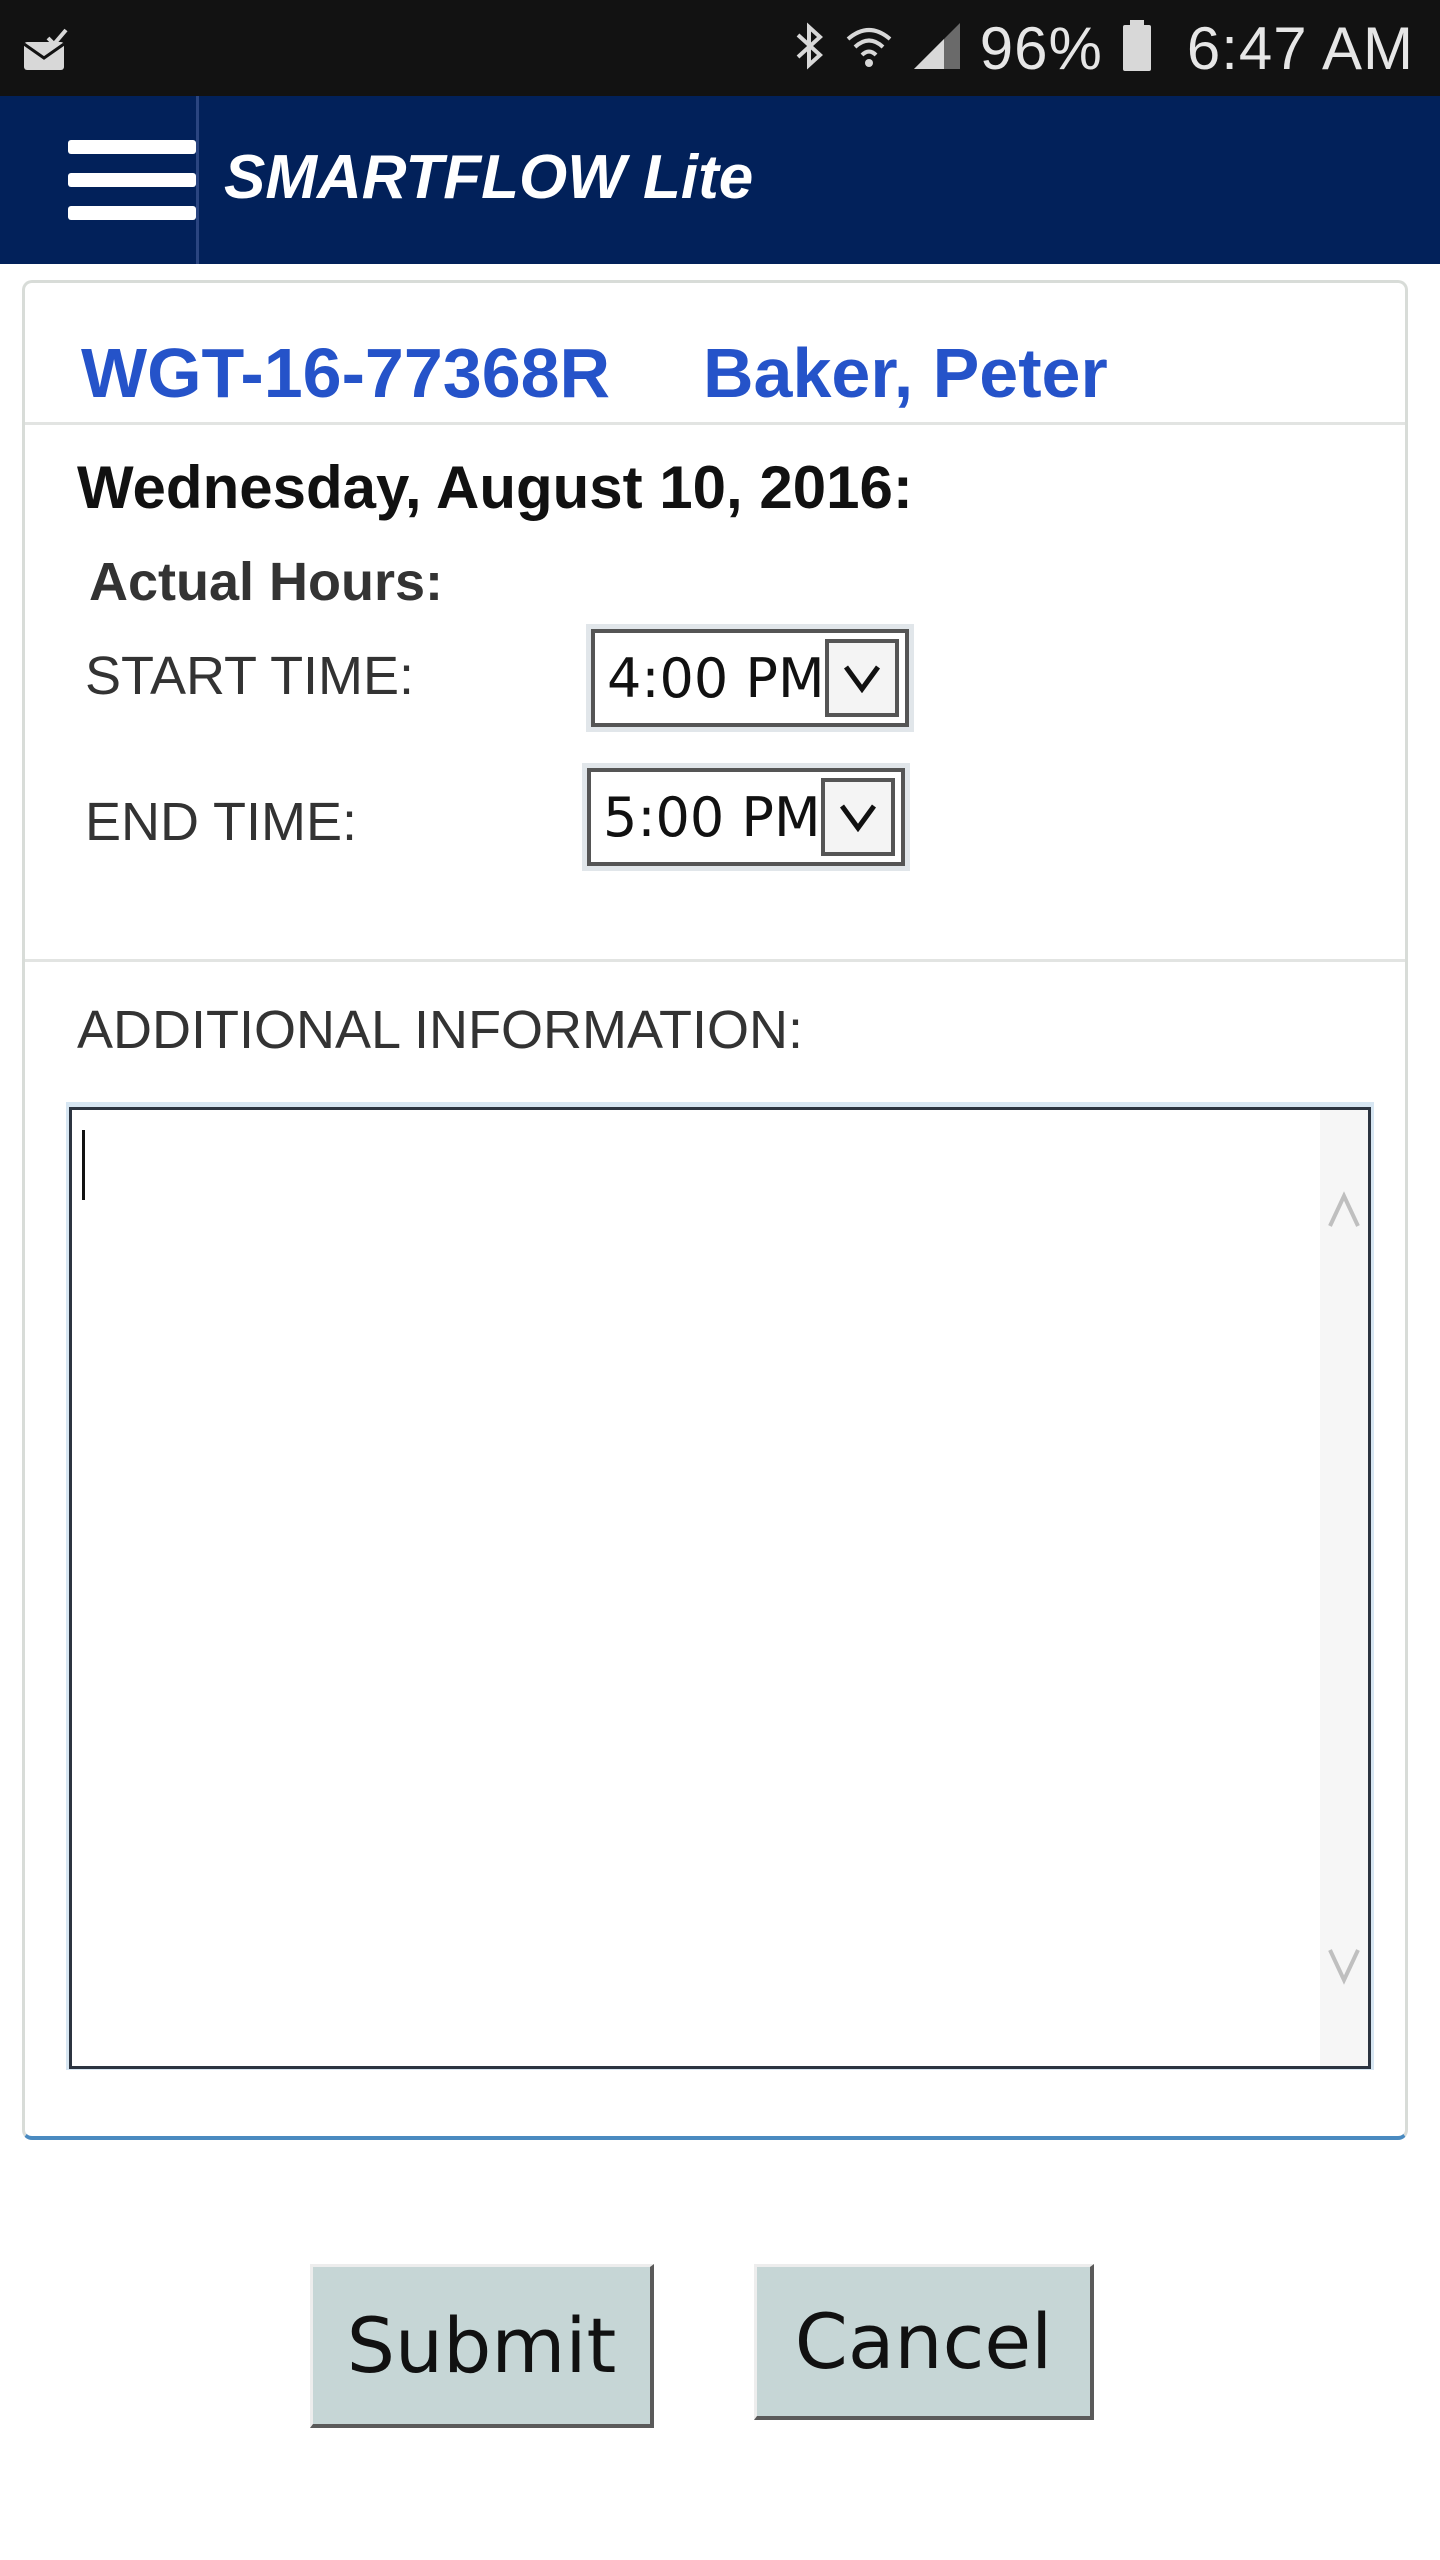  Describe the element at coordinates (221, 822) in the screenshot. I see `end-time-label: END TIME:` at that location.